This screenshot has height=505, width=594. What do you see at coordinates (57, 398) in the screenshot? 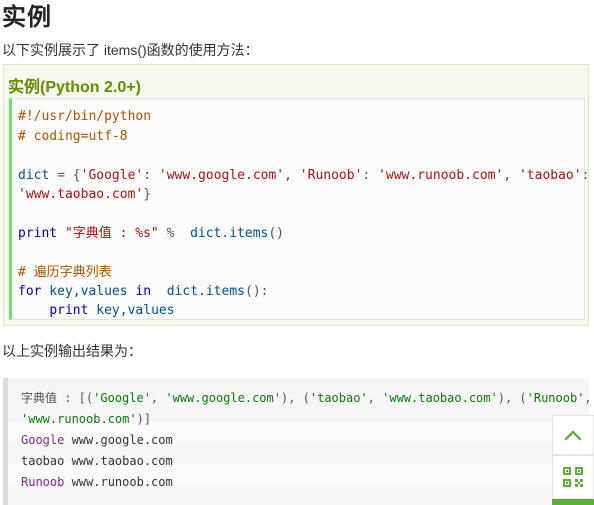
I see `output-text: 字典值 : [(` at bounding box center [57, 398].